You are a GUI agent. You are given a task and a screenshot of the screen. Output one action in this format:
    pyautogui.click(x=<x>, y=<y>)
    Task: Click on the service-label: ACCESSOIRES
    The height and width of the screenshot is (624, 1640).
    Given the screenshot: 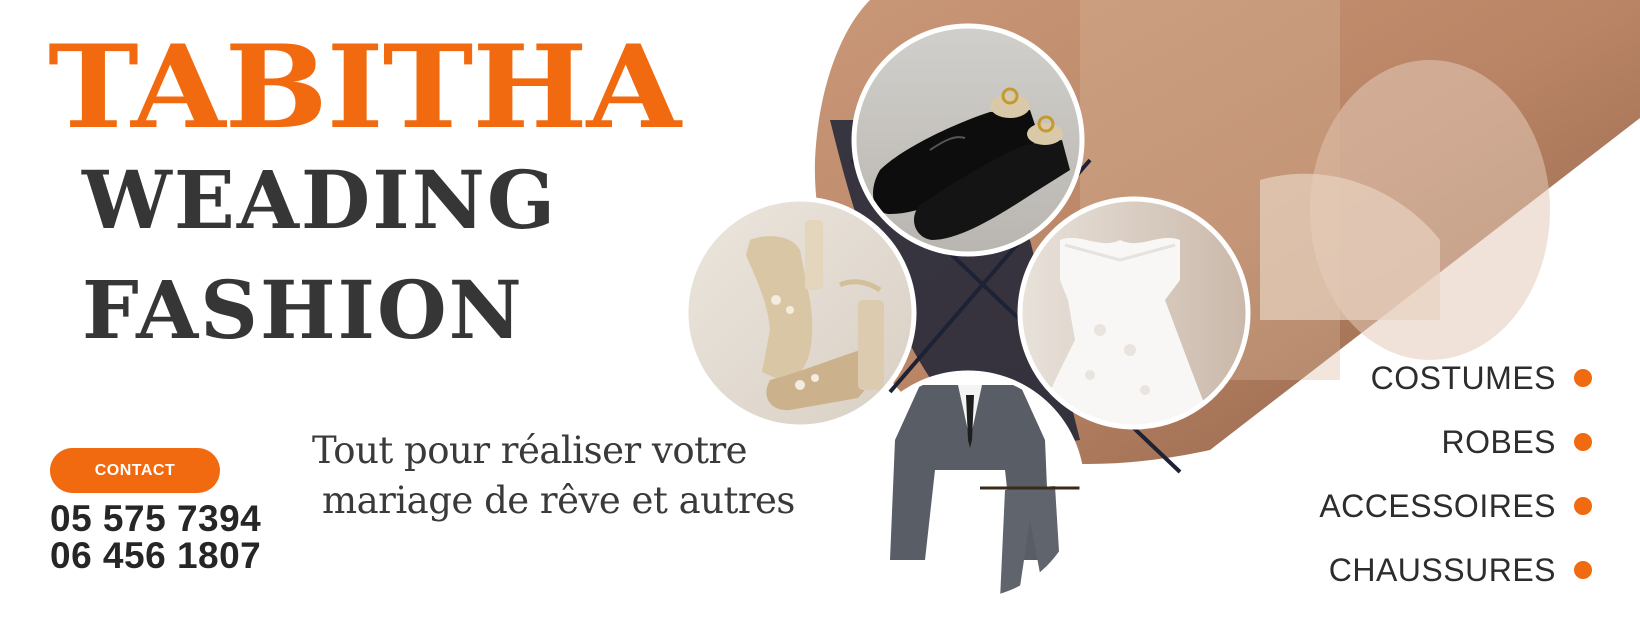 What is the action you would take?
    pyautogui.click(x=1437, y=505)
    